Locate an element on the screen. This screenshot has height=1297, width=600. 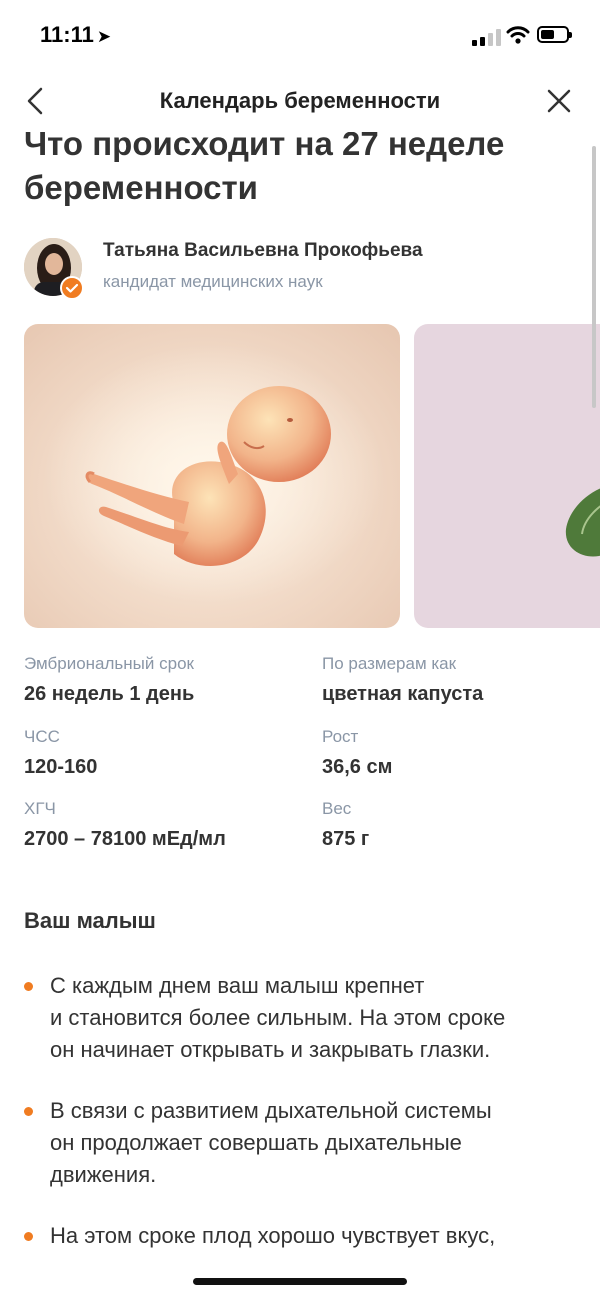
status-time: 11:11 ➤ is located at coordinates (75, 35).